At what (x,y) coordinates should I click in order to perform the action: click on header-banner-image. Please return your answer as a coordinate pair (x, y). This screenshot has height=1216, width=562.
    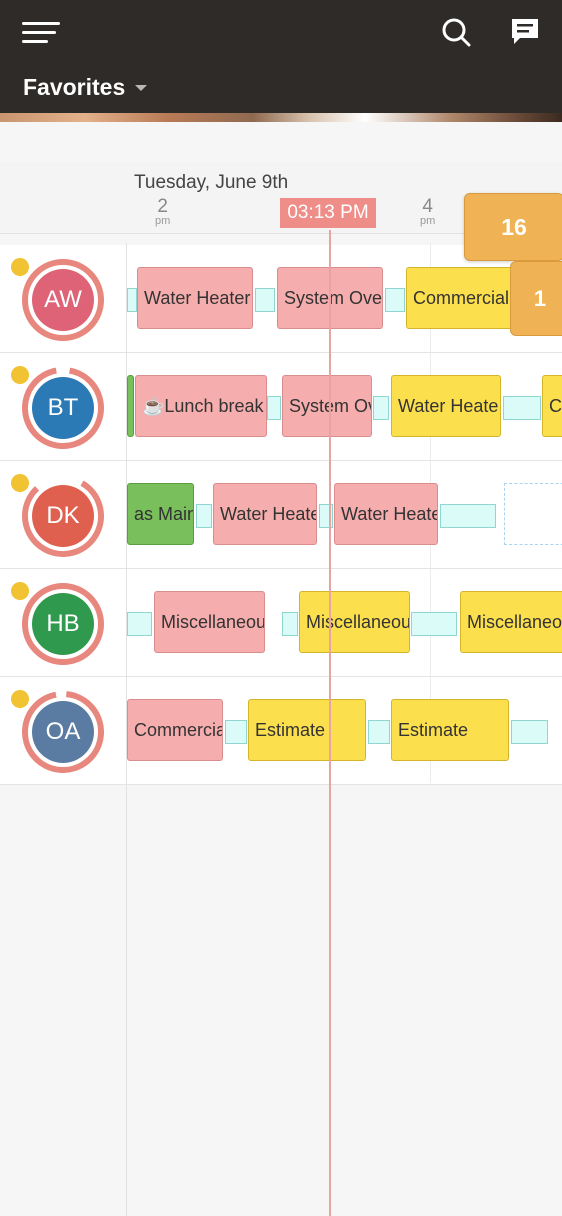
    Looking at the image, I should click on (281, 117).